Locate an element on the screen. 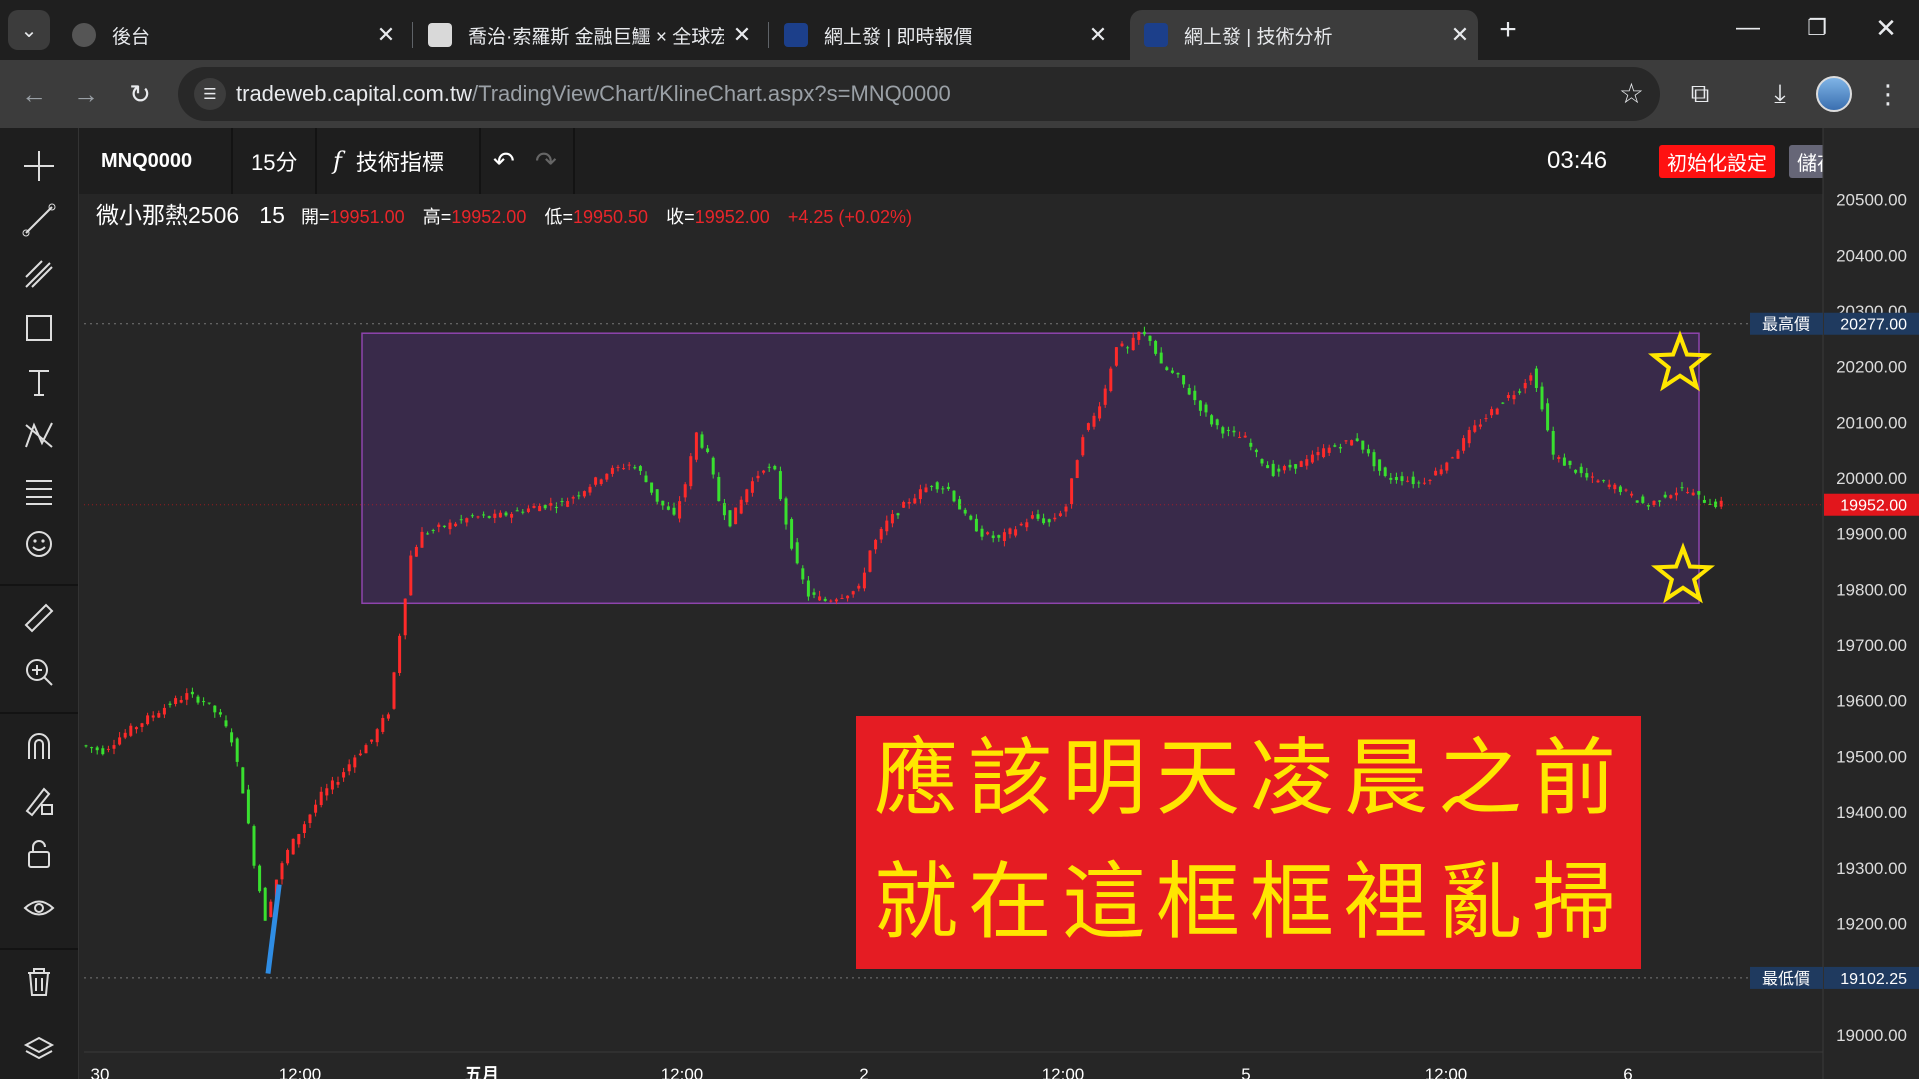 This screenshot has height=1079, width=1919. y-tick-label: 19900.00 is located at coordinates (1871, 534).